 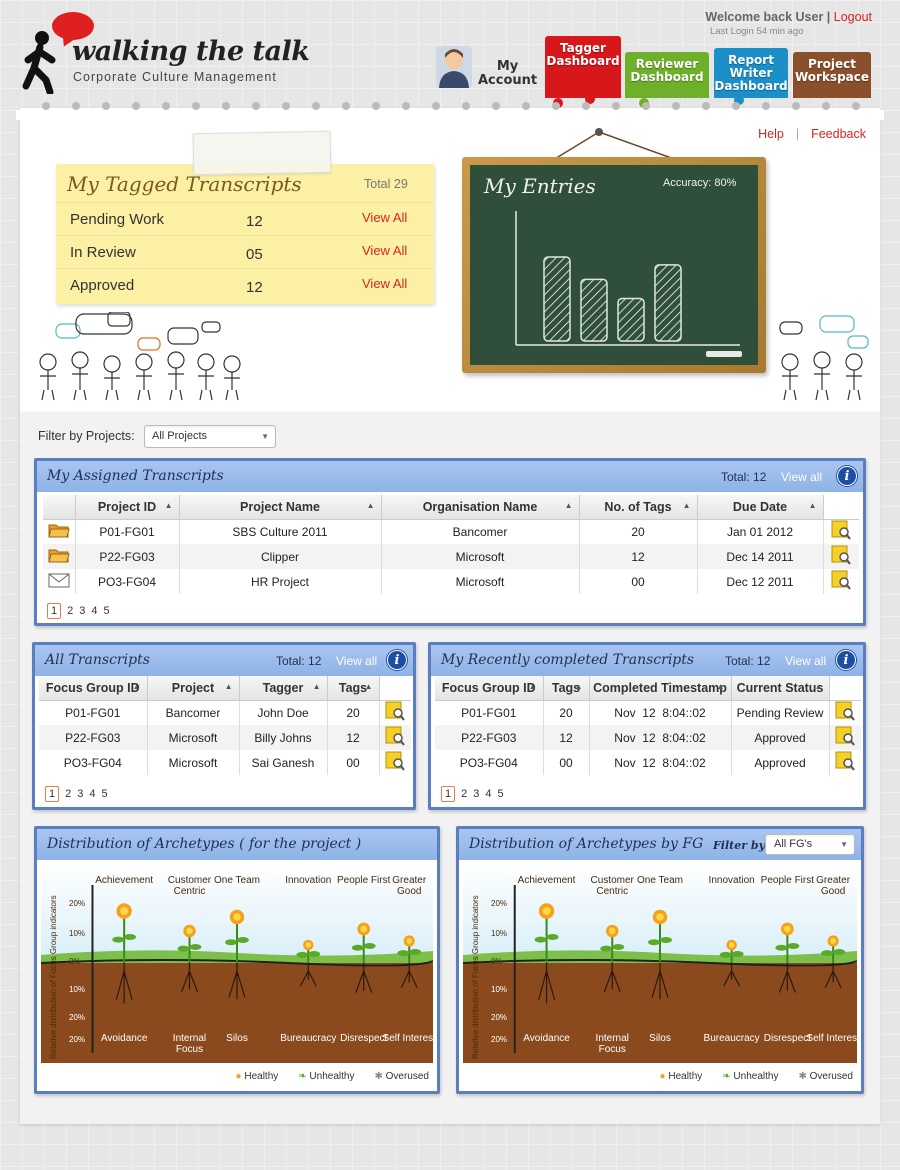 I want to click on tagged-row-review: In Review 05 View All, so click(x=245, y=251).